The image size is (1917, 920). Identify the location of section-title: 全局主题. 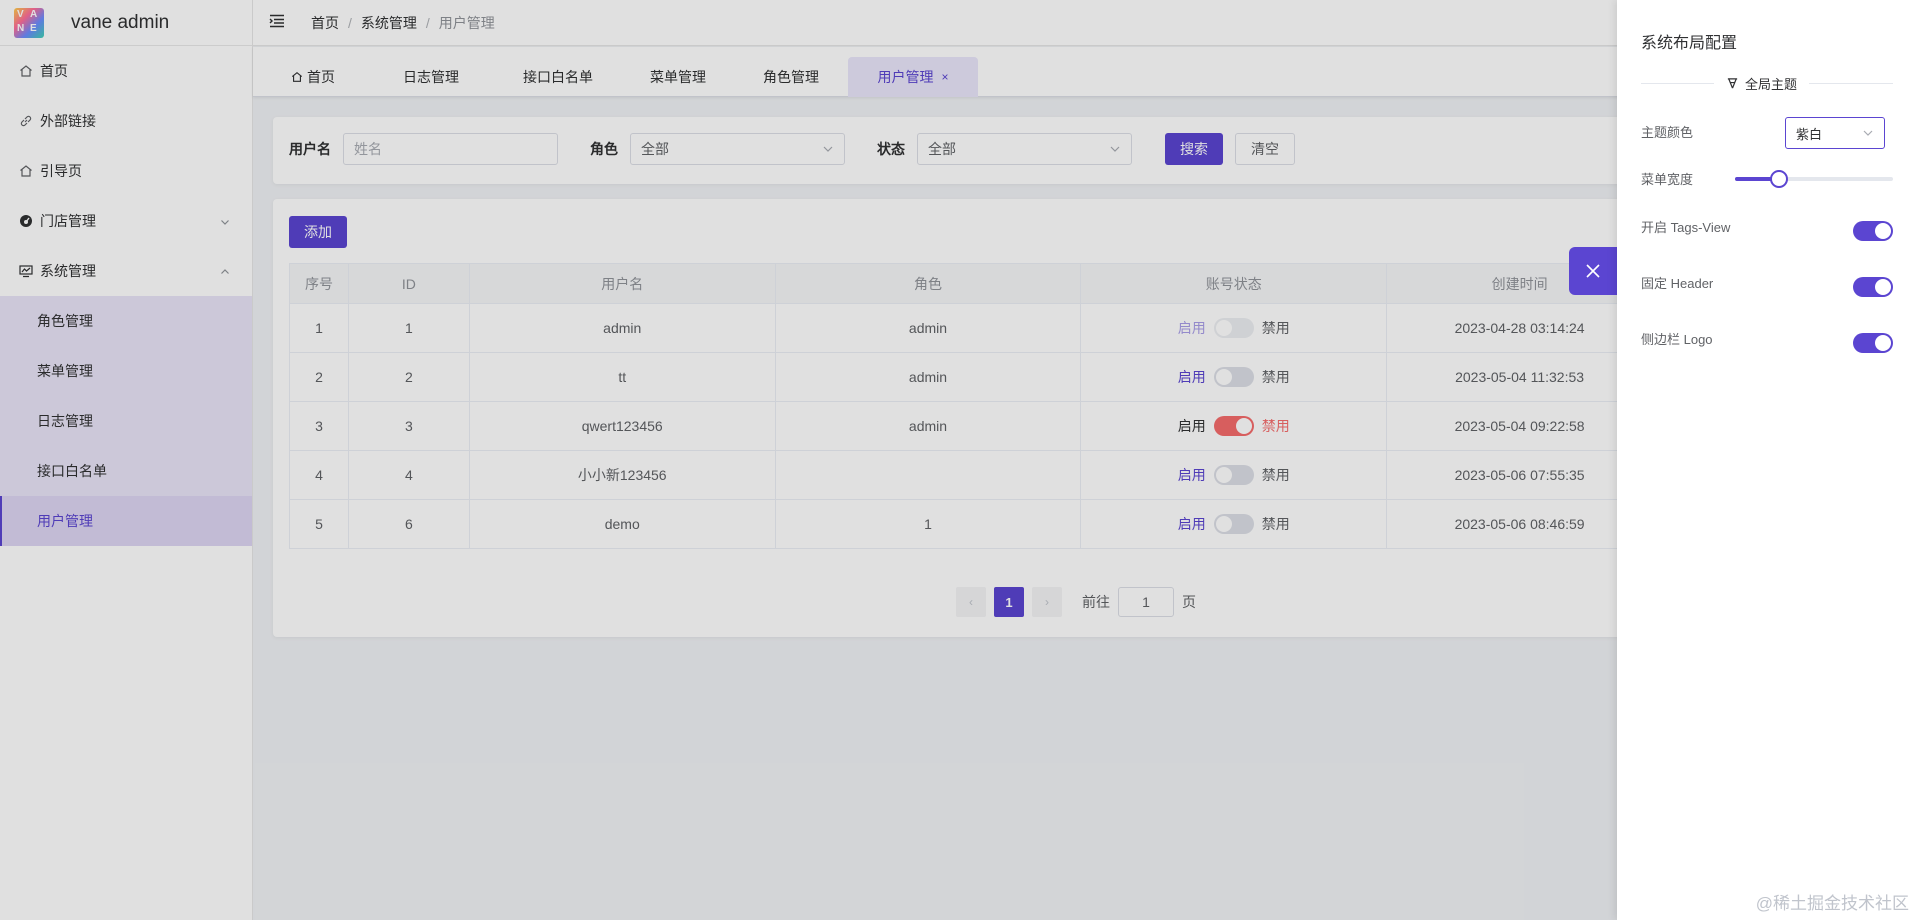
(1762, 83).